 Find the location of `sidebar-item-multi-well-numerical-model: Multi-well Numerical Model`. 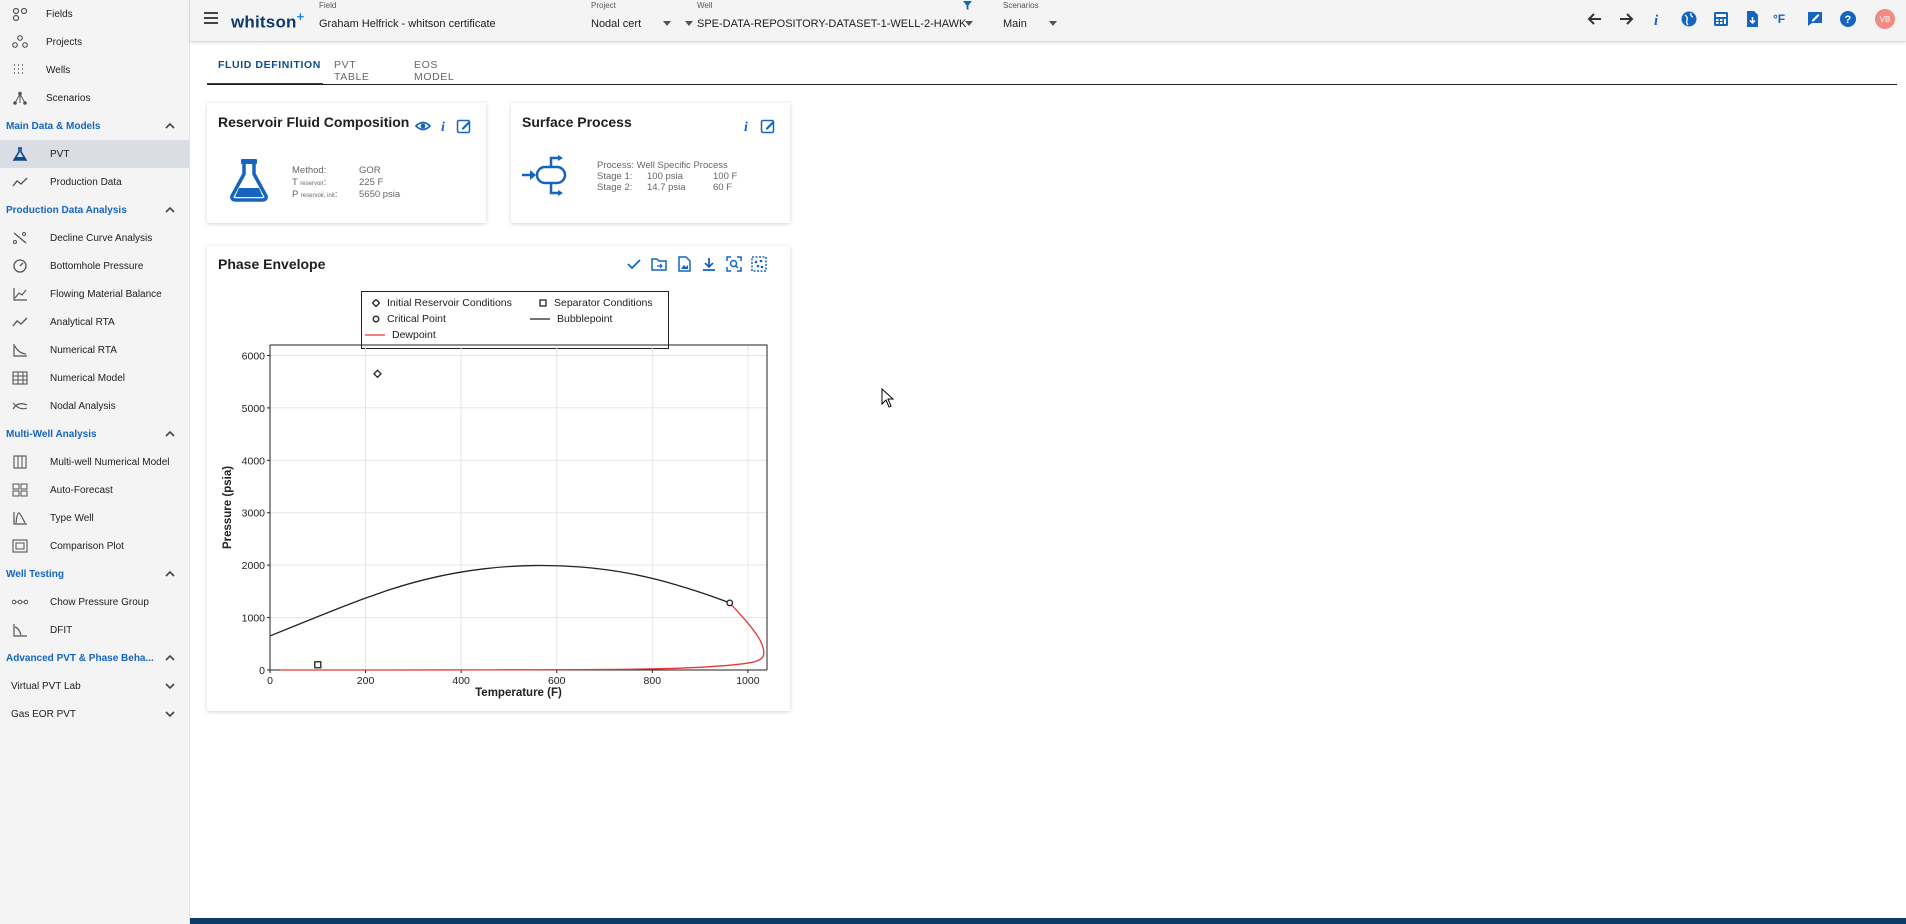

sidebar-item-multi-well-numerical-model: Multi-well Numerical Model is located at coordinates (94, 462).